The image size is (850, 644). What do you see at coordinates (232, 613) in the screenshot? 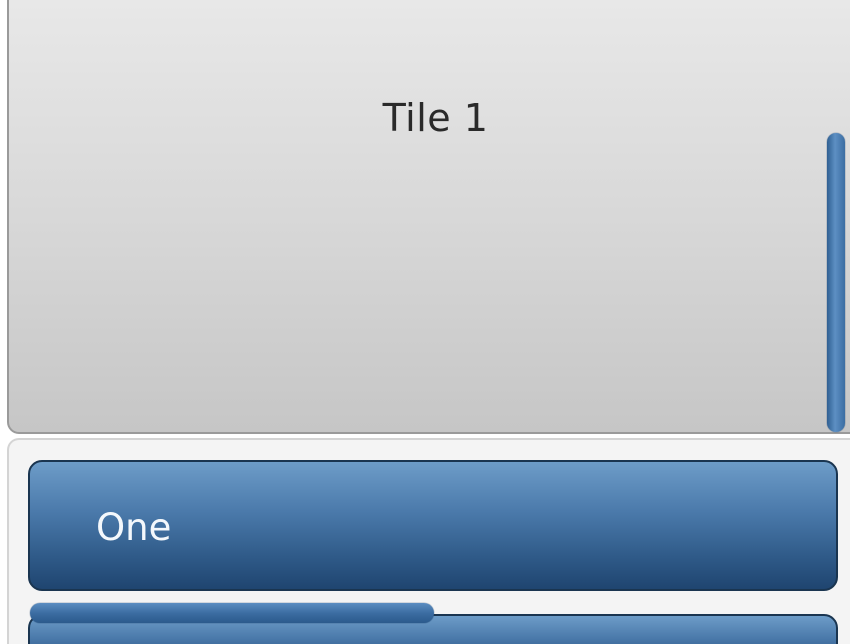
I see `list-horizontal-scrollbar` at bounding box center [232, 613].